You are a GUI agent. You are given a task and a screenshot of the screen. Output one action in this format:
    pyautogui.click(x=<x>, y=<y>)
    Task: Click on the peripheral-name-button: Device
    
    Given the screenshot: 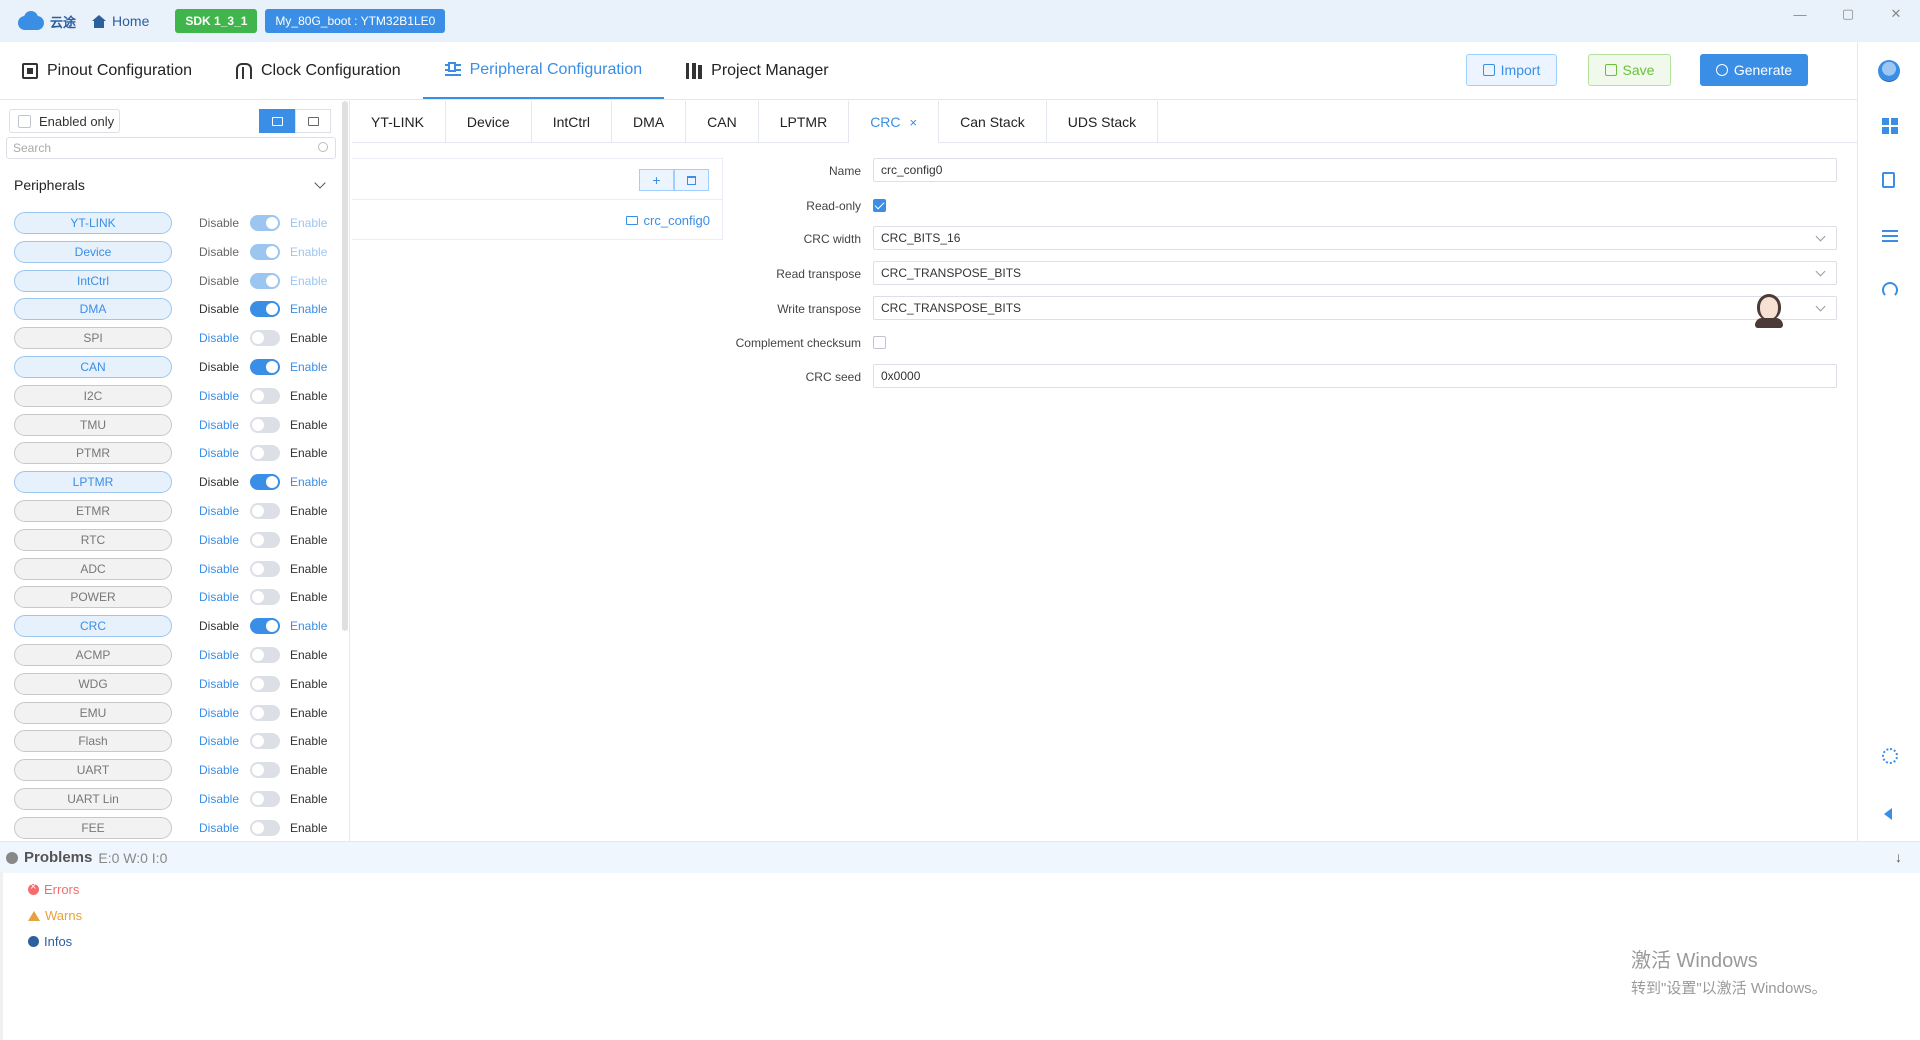 What is the action you would take?
    pyautogui.click(x=93, y=251)
    